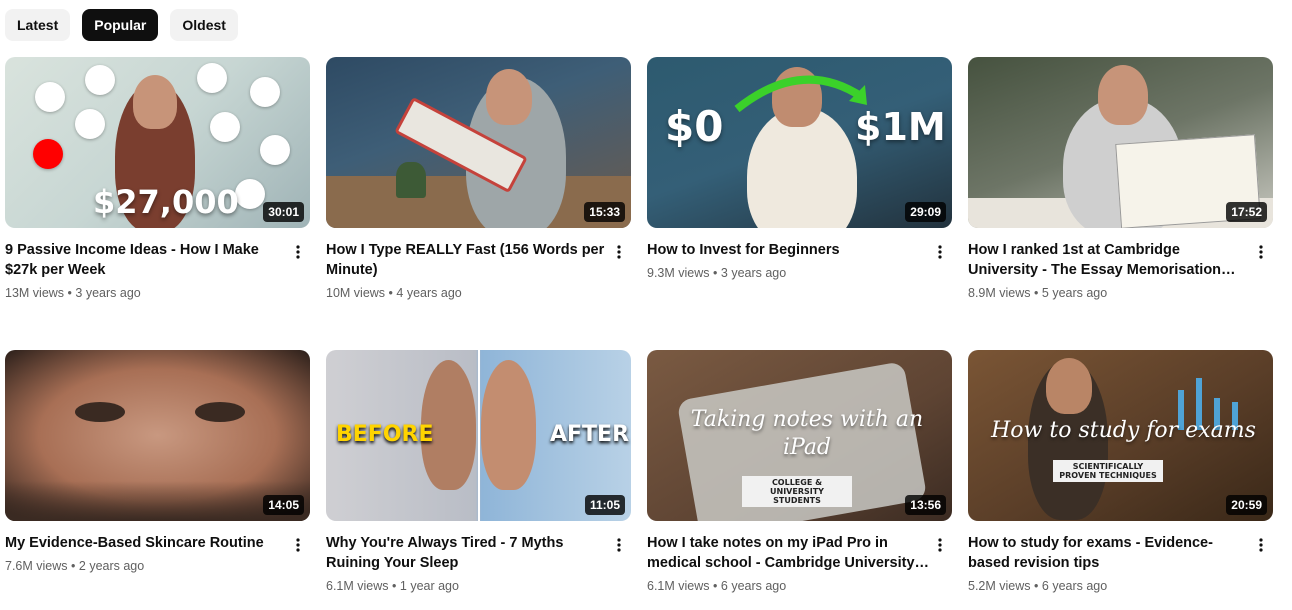 The height and width of the screenshot is (610, 1292). Describe the element at coordinates (604, 212) in the screenshot. I see `duration-badge: 15:33` at that location.